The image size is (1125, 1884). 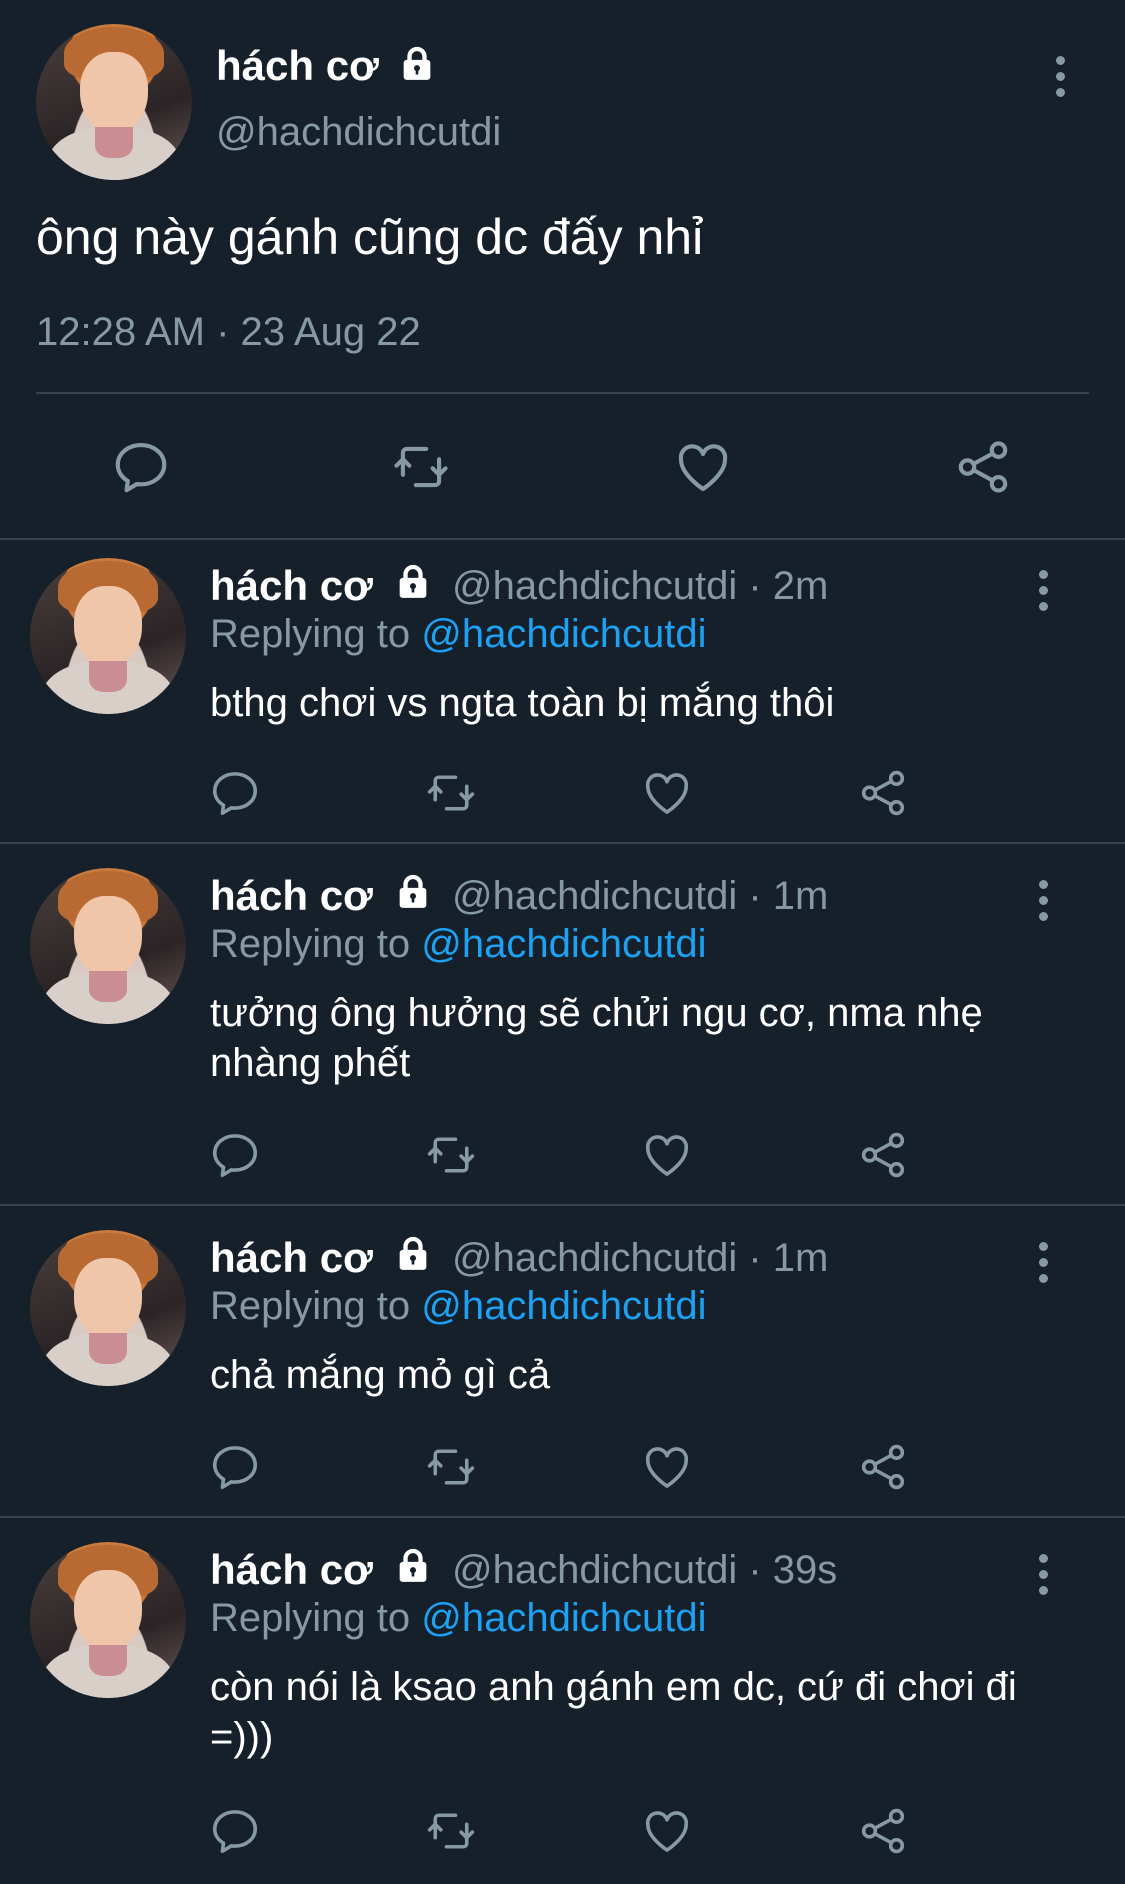 I want to click on tweet-text: ông này gánh cũng dc đấy nhỉ, so click(x=370, y=237).